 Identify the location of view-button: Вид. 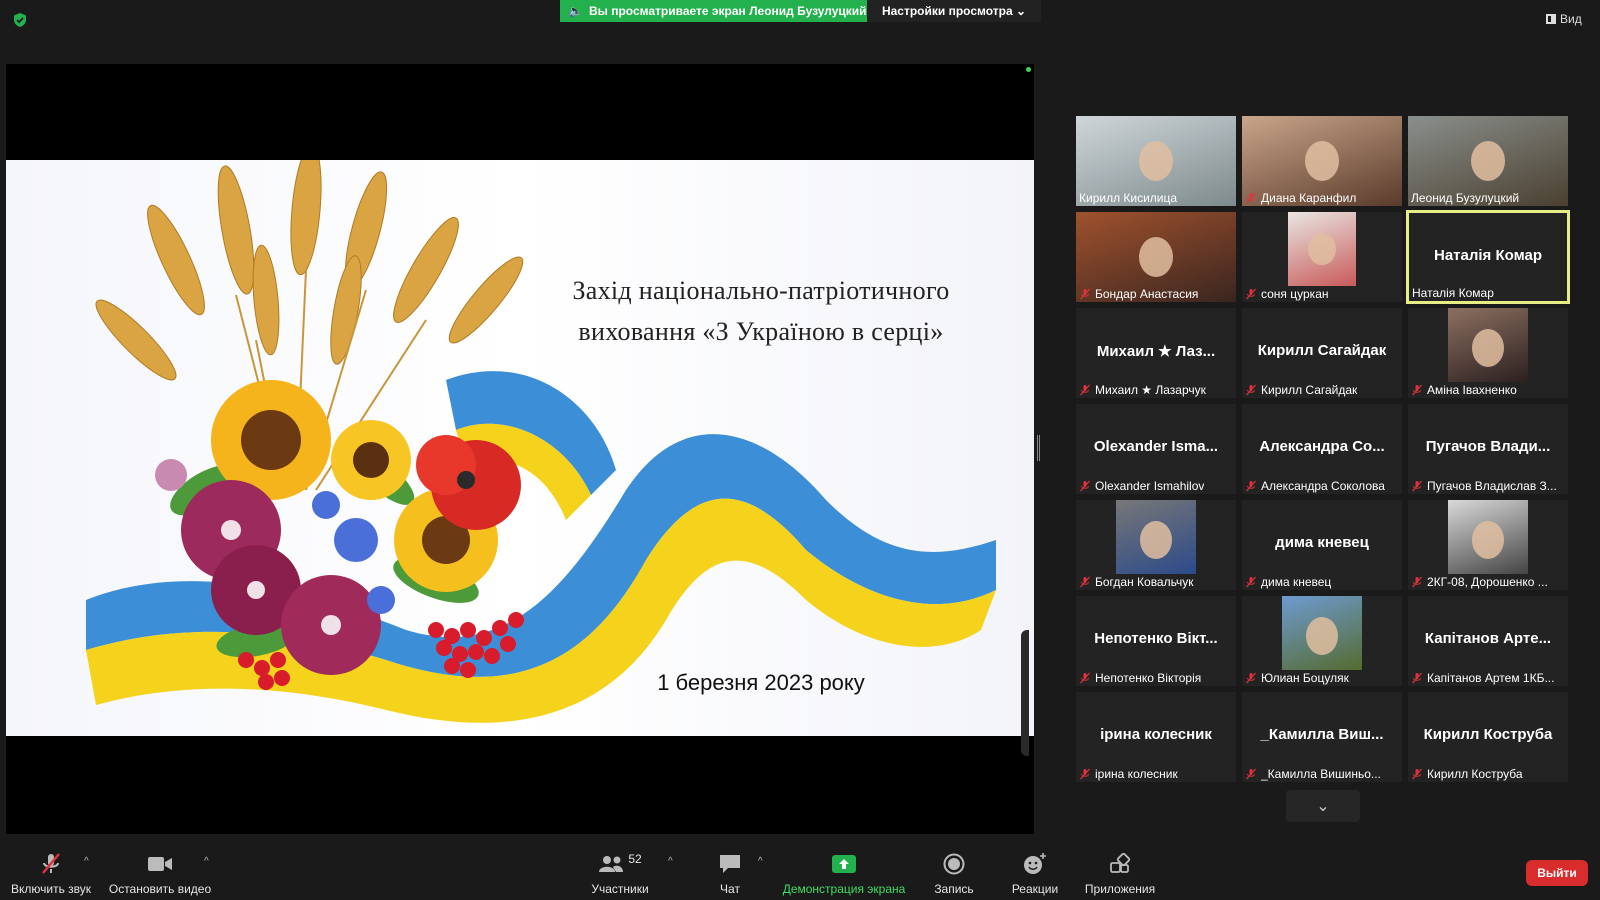
(1564, 19).